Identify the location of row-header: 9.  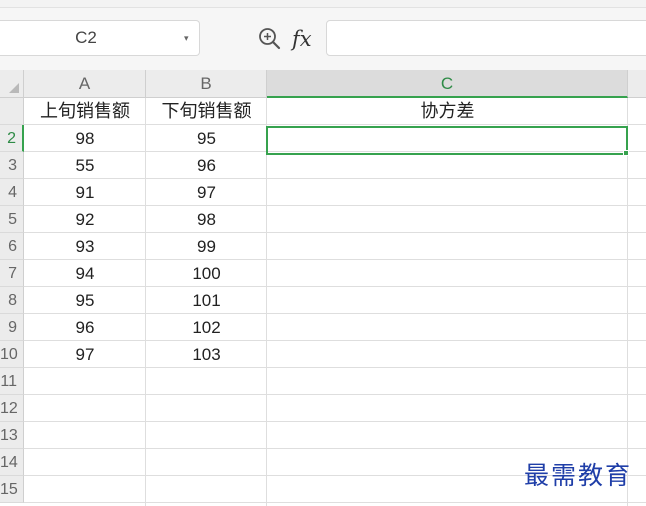
(12, 327).